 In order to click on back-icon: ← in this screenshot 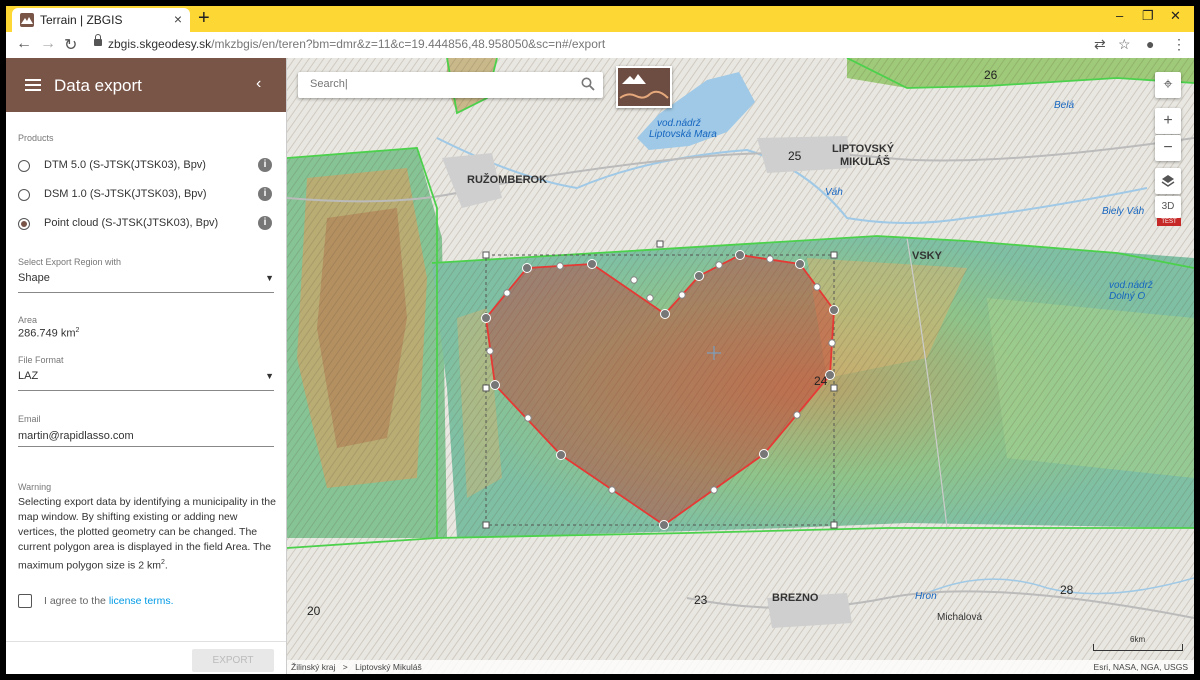, I will do `click(24, 44)`.